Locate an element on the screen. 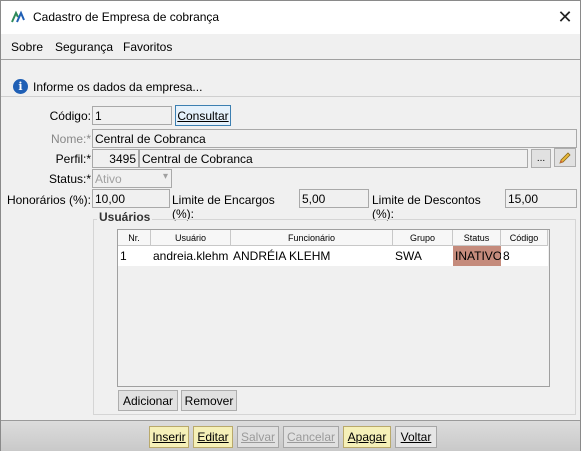 The image size is (581, 451). apagar-label: Apagar is located at coordinates (367, 437).